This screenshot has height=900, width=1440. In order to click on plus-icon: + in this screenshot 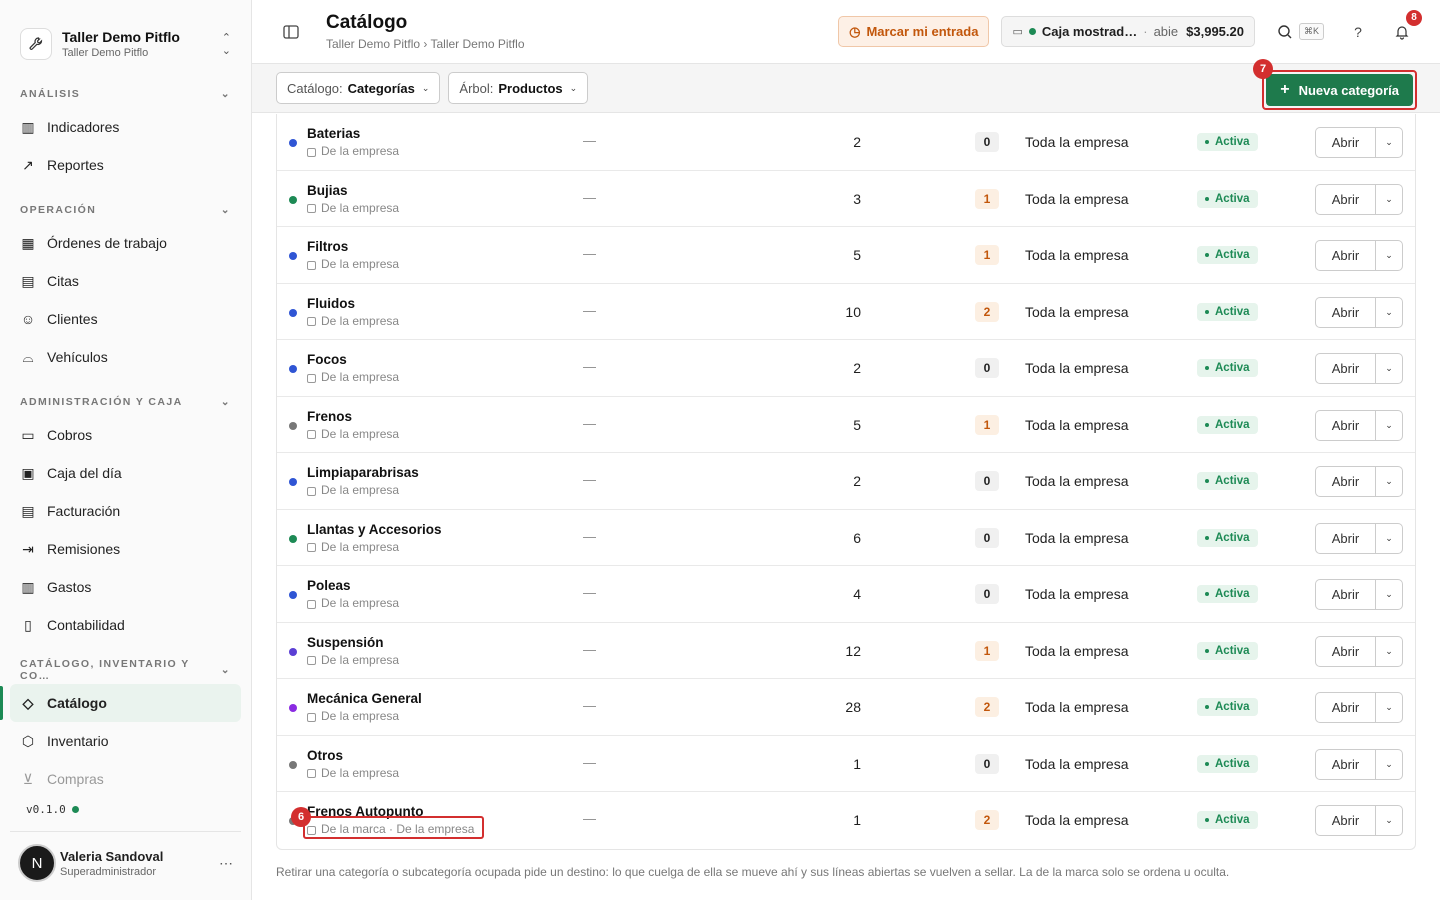, I will do `click(1285, 89)`.